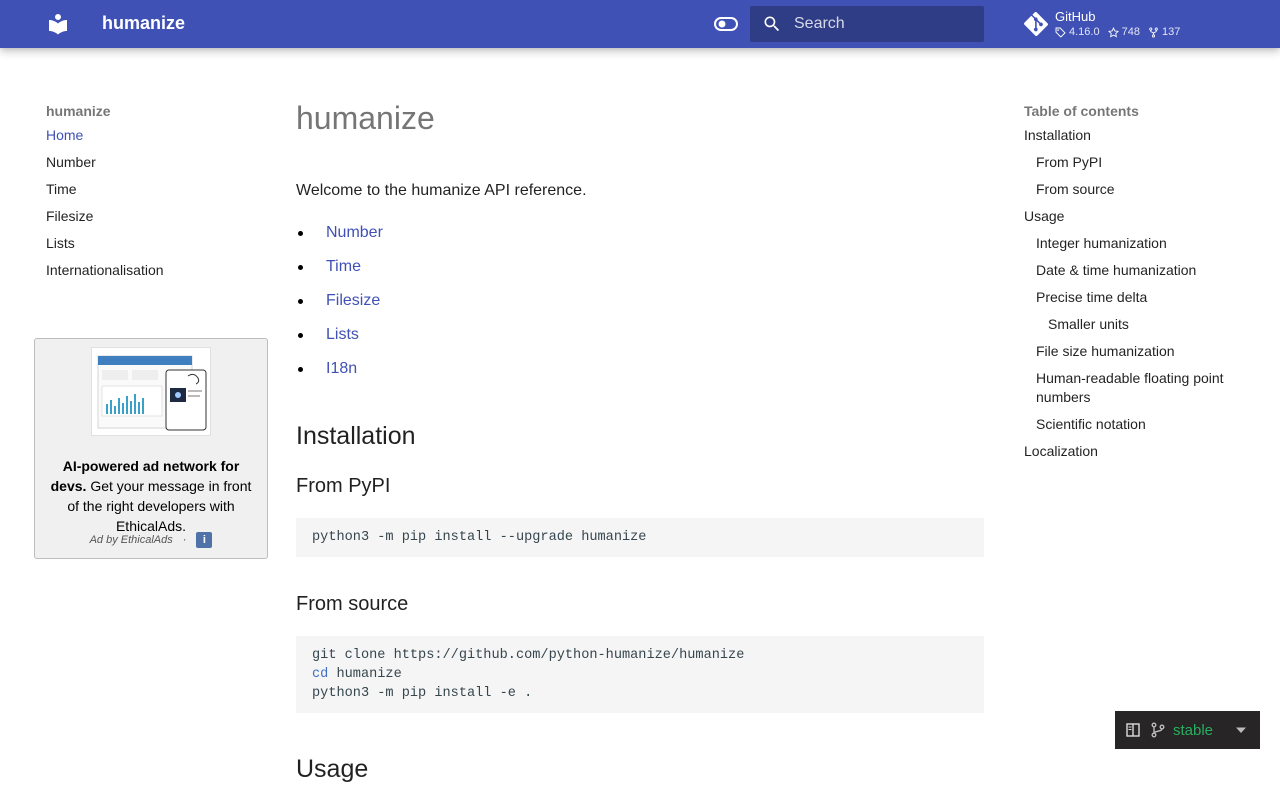 The image size is (1280, 800). Describe the element at coordinates (343, 266) in the screenshot. I see `link-time: Time` at that location.